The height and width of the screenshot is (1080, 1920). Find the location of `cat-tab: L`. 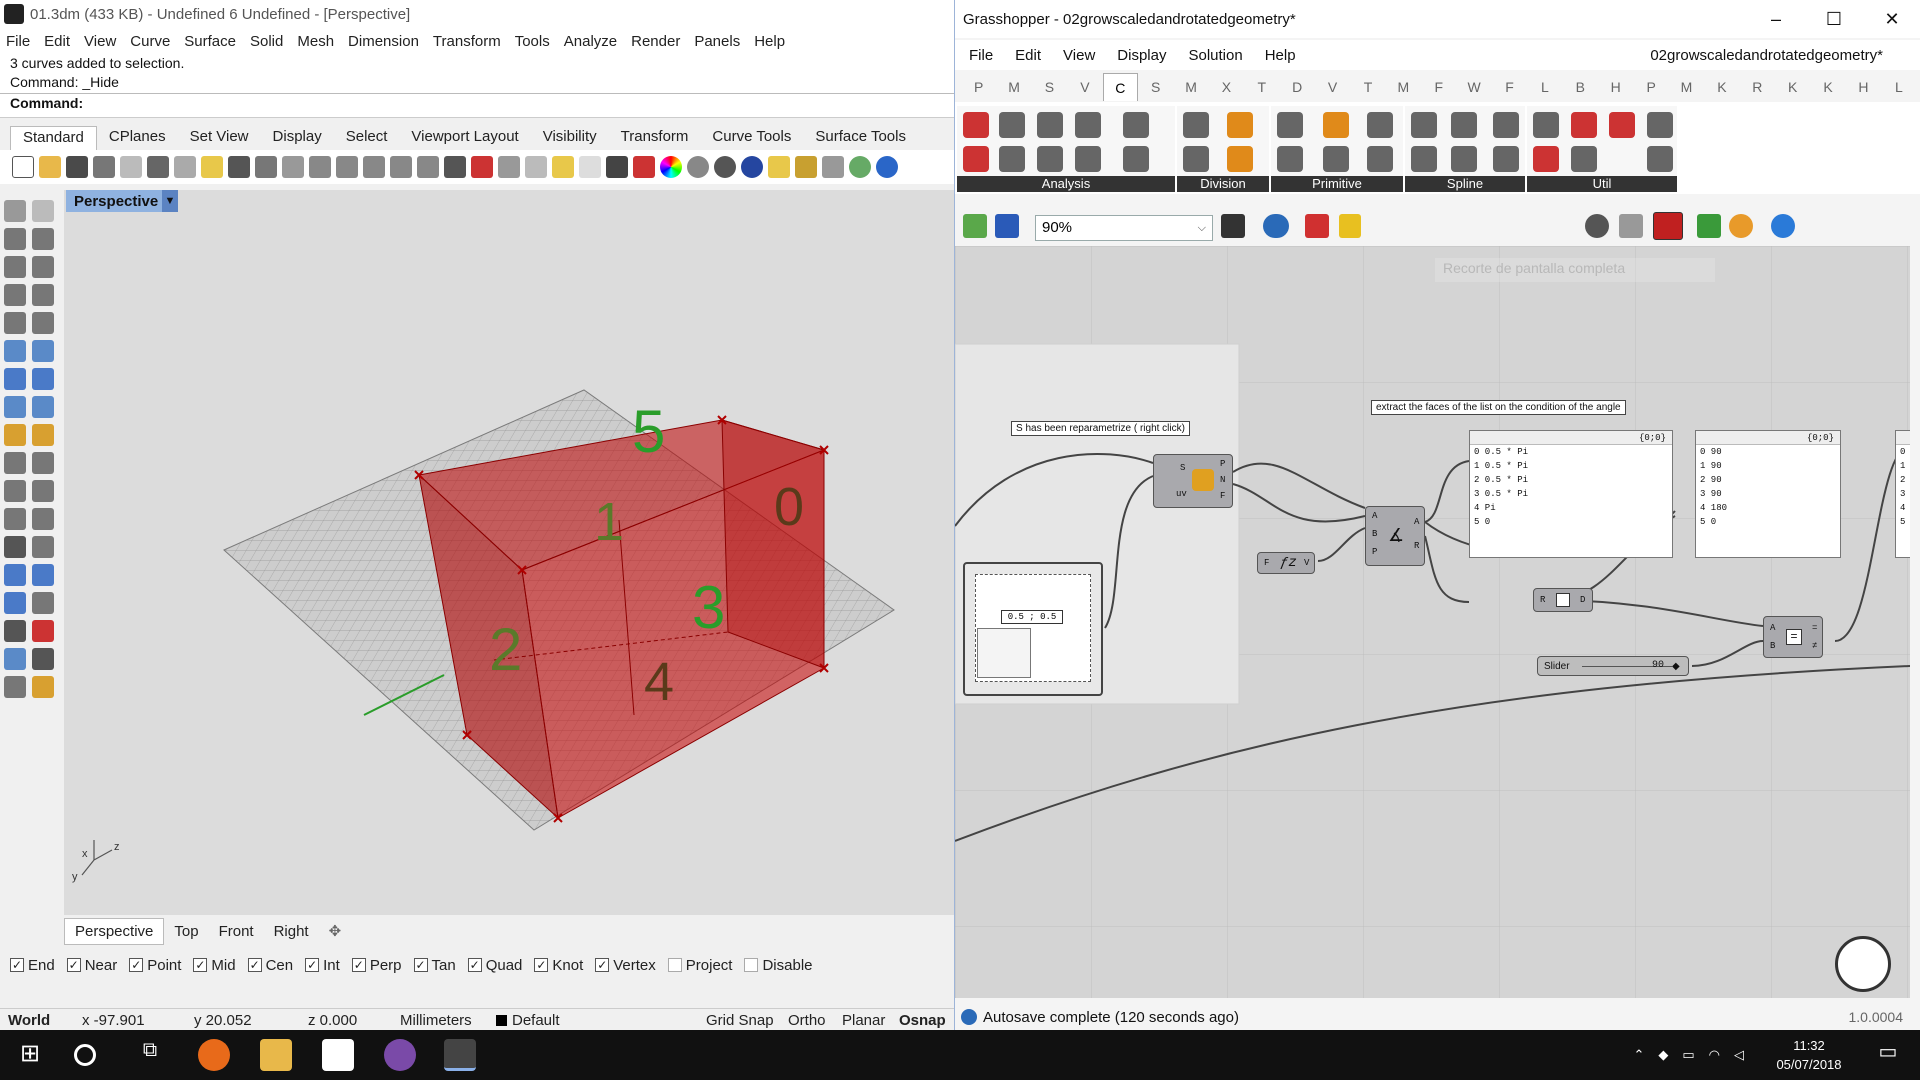

cat-tab: L is located at coordinates (1544, 87).